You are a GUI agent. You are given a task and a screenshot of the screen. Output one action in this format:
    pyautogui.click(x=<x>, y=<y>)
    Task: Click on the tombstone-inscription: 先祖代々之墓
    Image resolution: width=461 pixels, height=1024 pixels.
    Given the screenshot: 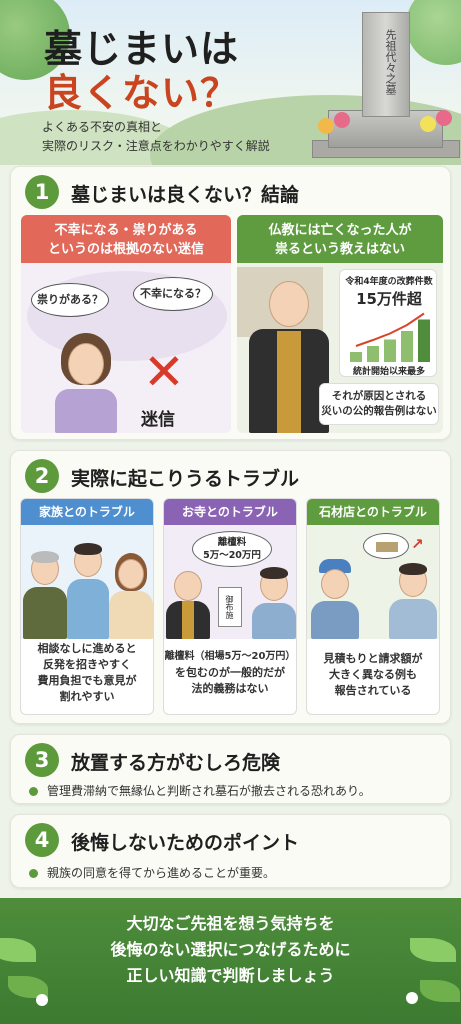 What is the action you would take?
    pyautogui.click(x=390, y=62)
    